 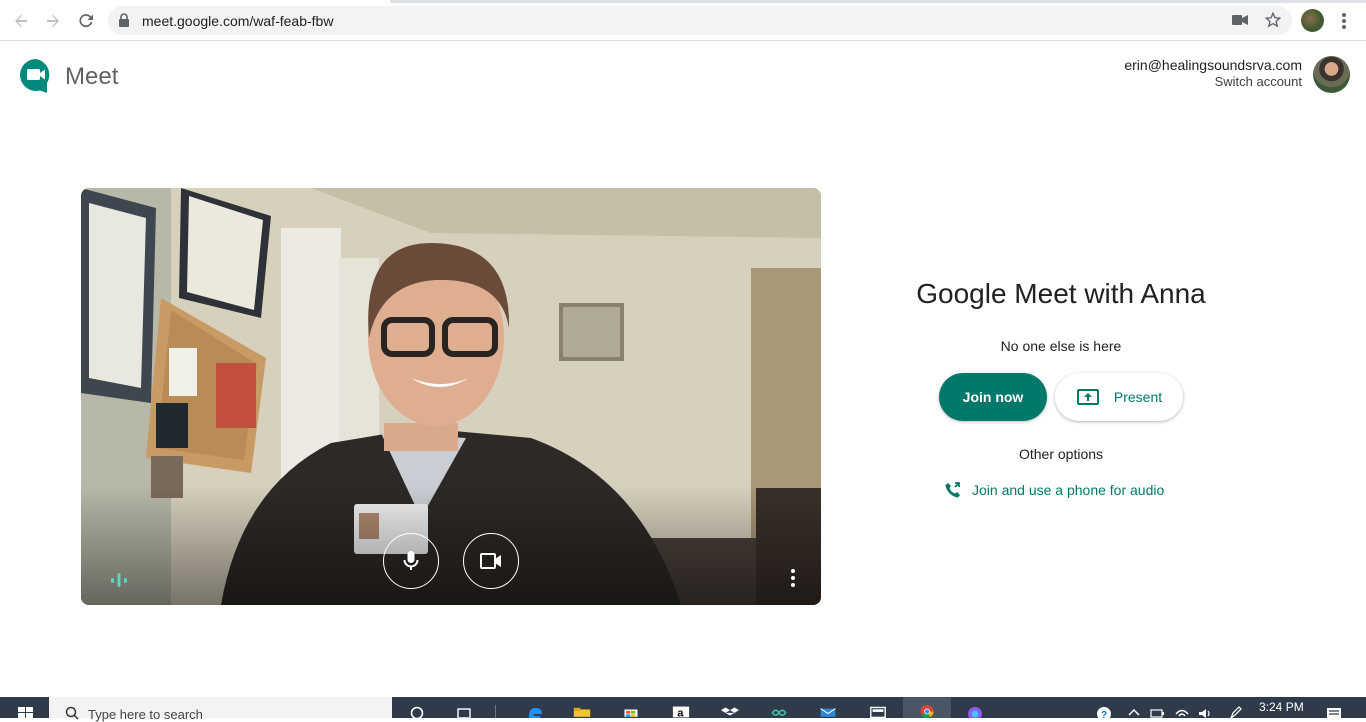 I want to click on join-now-button: Join now, so click(x=993, y=397).